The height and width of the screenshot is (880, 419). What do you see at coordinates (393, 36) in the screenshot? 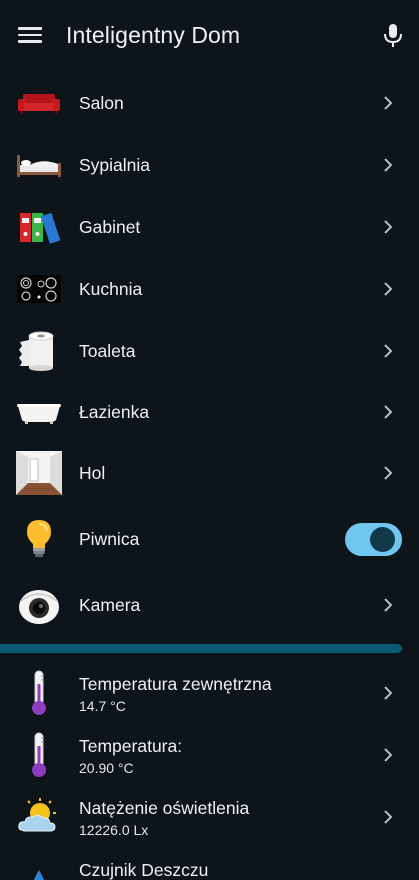
I see `microphone-icon` at bounding box center [393, 36].